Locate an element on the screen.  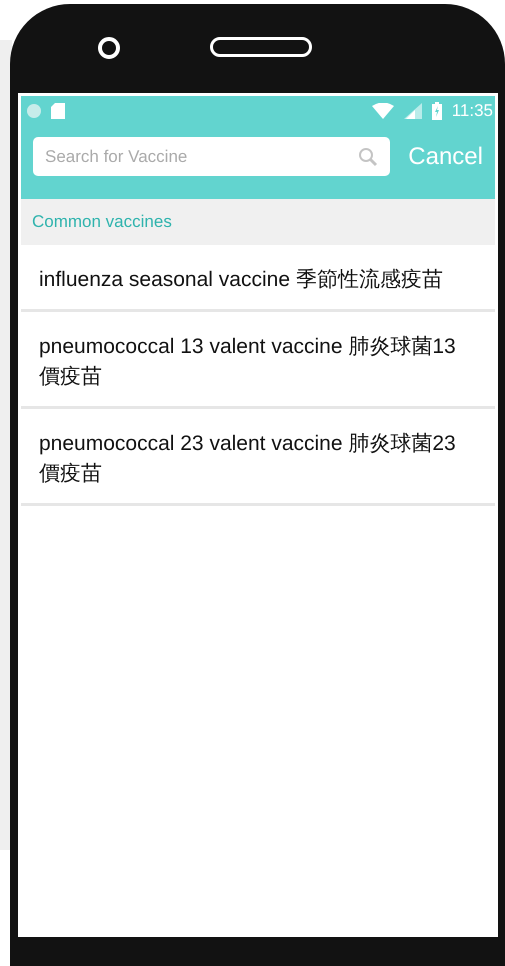
battery-icon is located at coordinates (437, 111).